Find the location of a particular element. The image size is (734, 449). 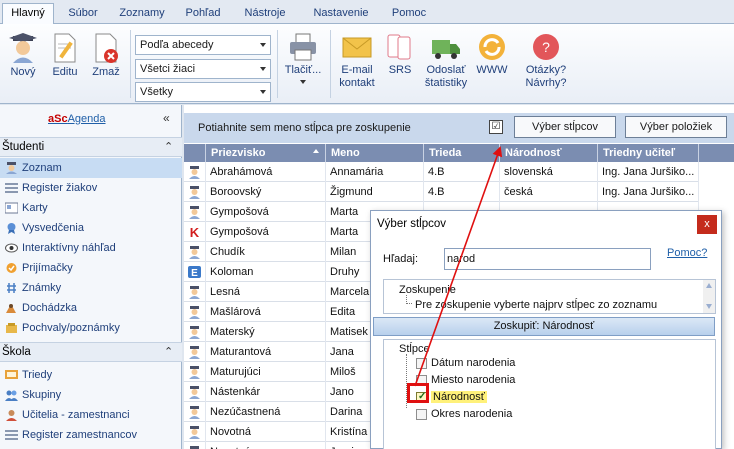

chevron-up-icon: ⌃ is located at coordinates (169, 352).